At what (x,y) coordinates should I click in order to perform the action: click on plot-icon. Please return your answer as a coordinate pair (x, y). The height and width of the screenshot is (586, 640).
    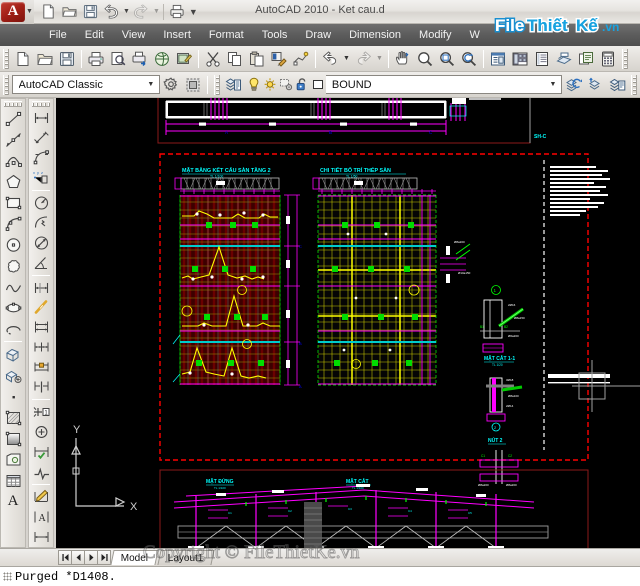
    Looking at the image, I should click on (96, 59).